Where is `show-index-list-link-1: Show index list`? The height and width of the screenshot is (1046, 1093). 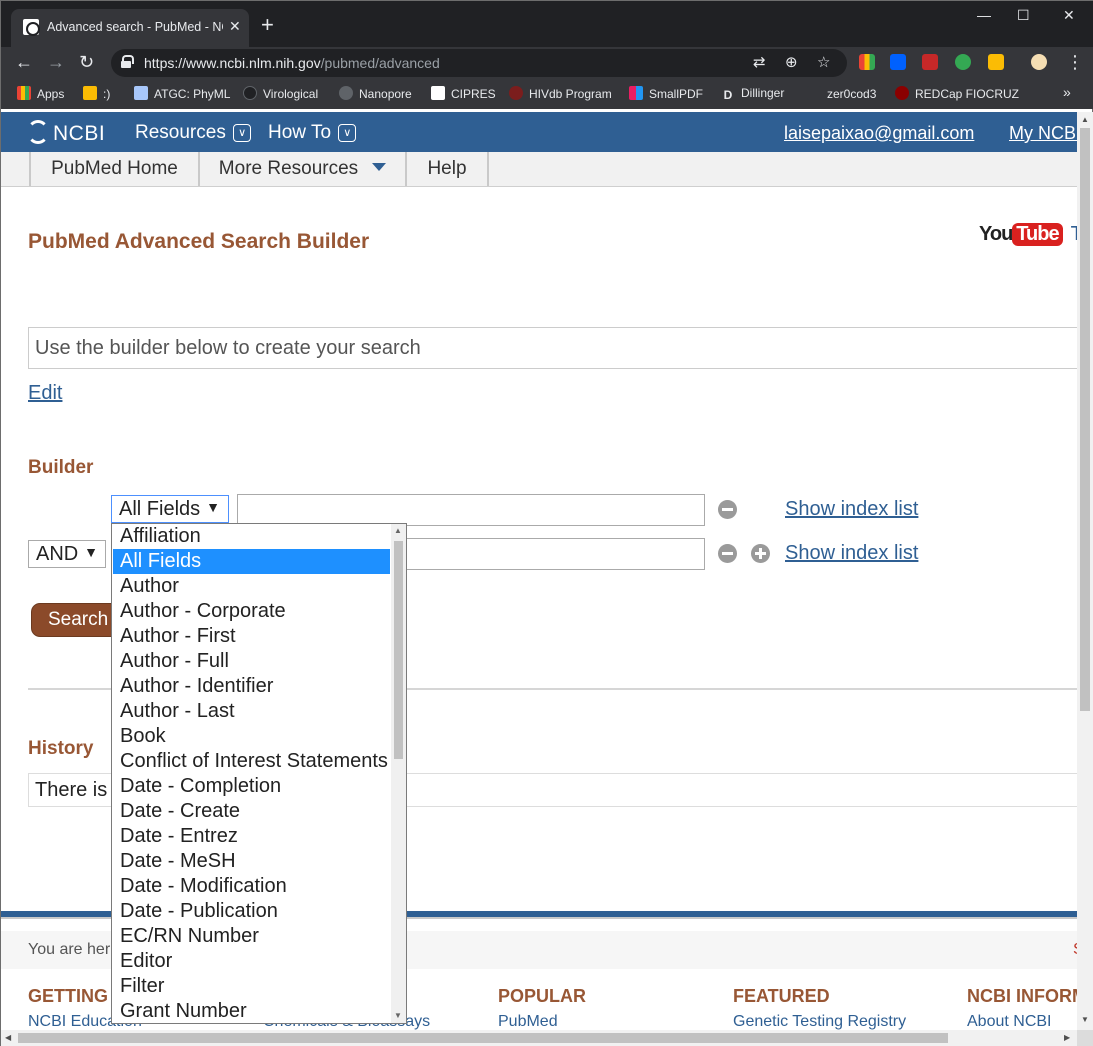
show-index-list-link-1: Show index list is located at coordinates (851, 509).